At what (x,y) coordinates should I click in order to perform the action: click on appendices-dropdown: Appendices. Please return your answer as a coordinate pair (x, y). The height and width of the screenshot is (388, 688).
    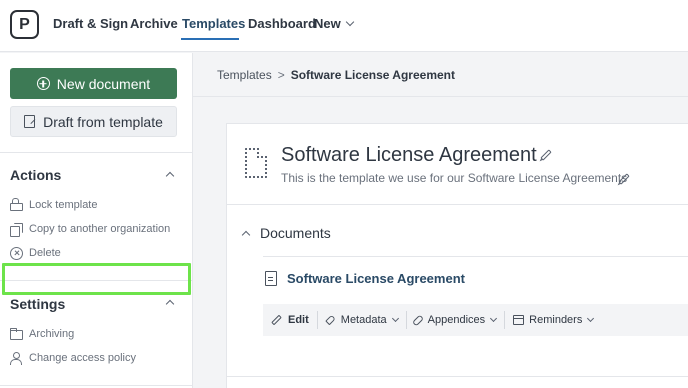
    Looking at the image, I should click on (456, 320).